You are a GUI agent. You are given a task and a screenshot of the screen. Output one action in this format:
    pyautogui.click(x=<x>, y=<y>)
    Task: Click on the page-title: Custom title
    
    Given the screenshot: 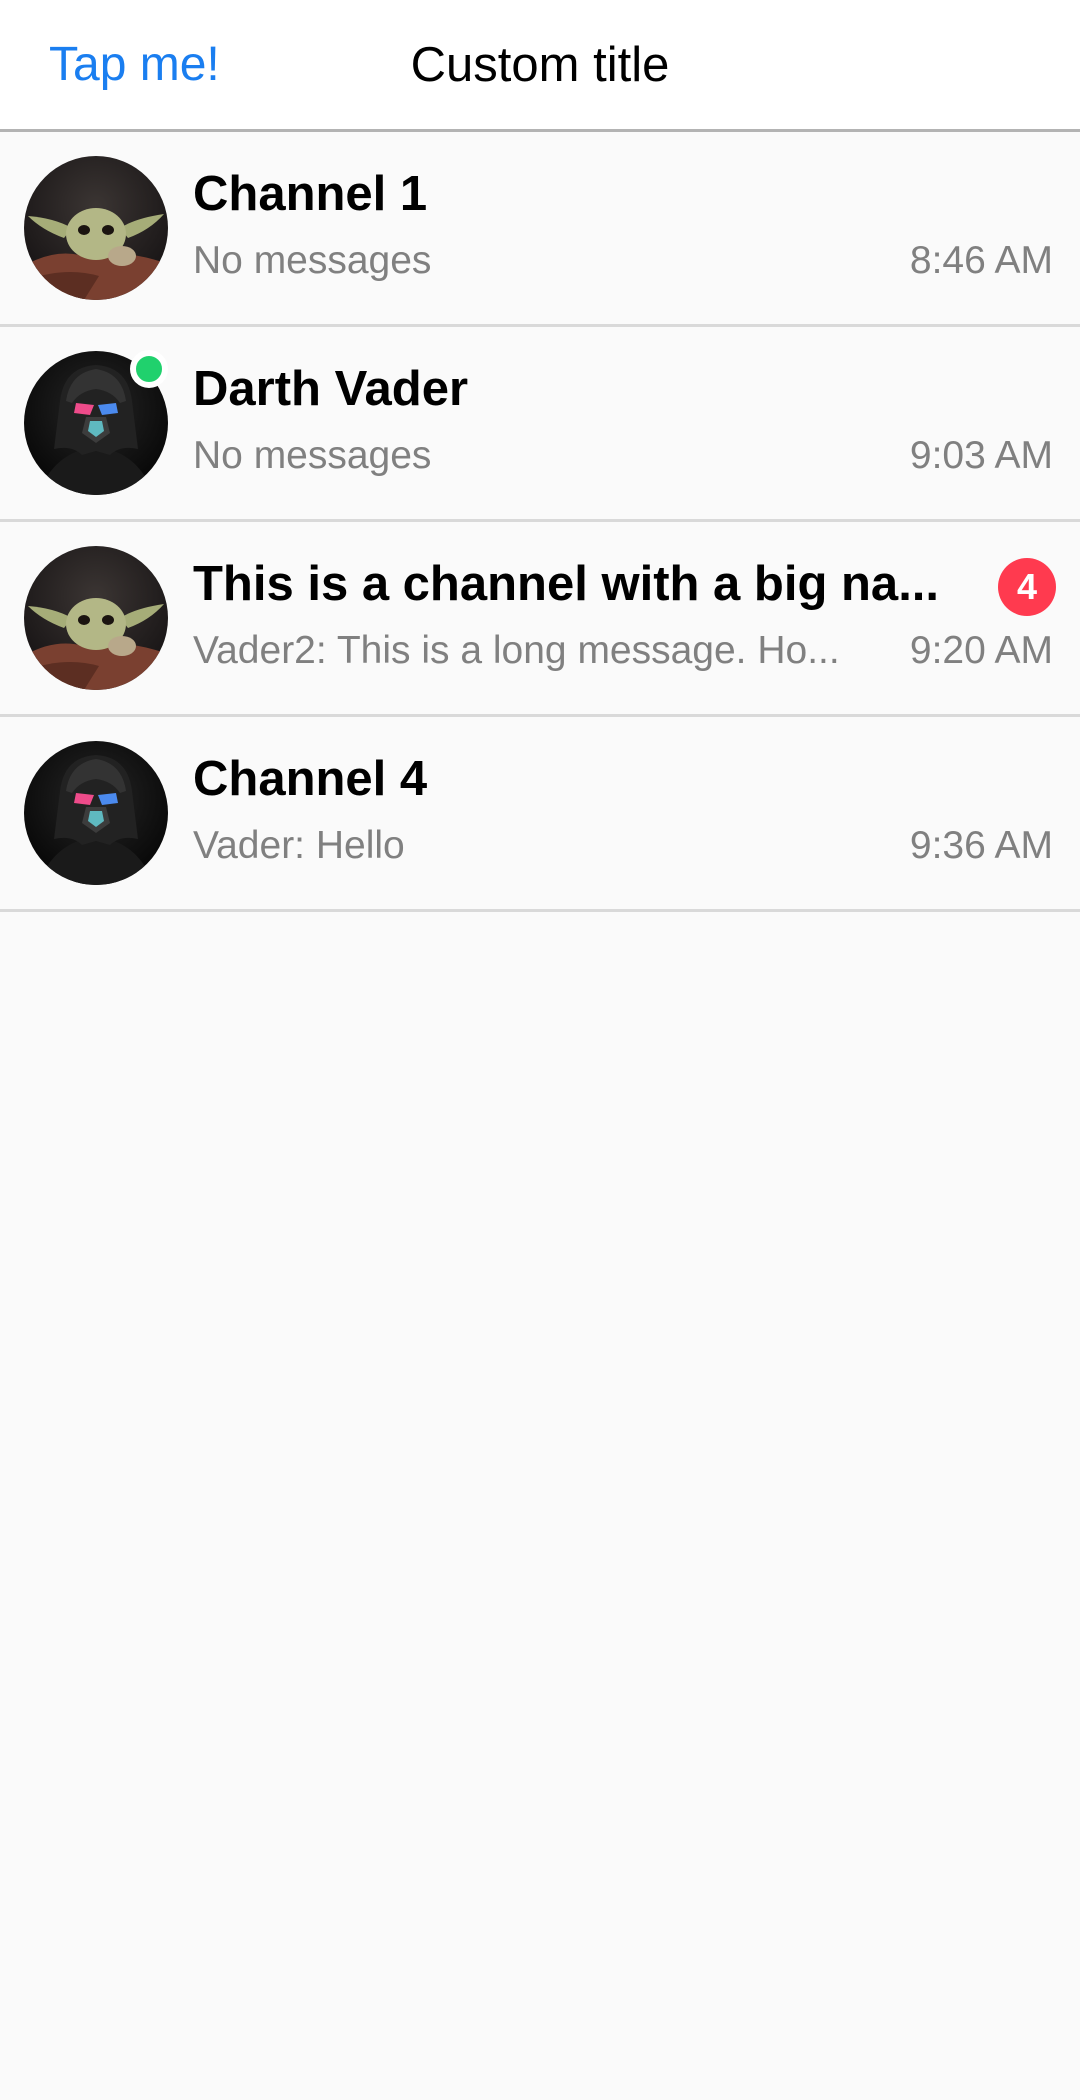 What is the action you would take?
    pyautogui.click(x=540, y=65)
    